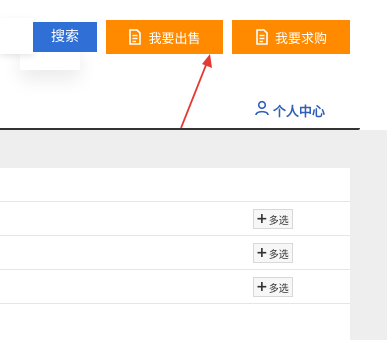 This screenshot has height=340, width=387. I want to click on user-center-label: 个人中心, so click(299, 112).